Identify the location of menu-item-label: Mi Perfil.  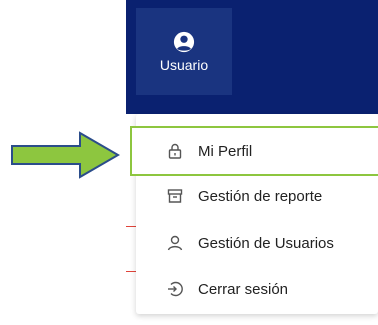
(225, 151).